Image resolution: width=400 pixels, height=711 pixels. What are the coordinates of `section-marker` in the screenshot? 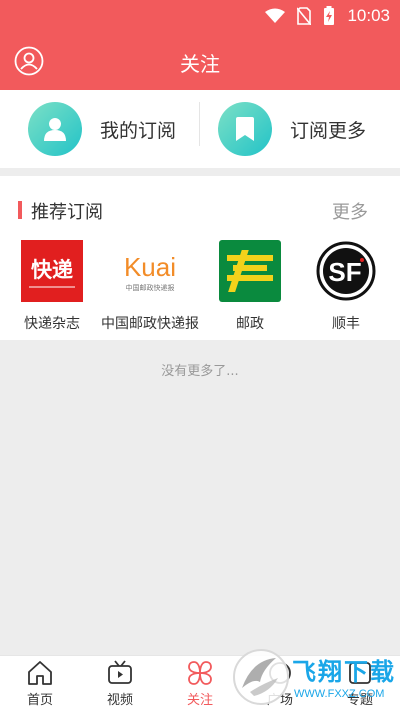 It's located at (20, 210).